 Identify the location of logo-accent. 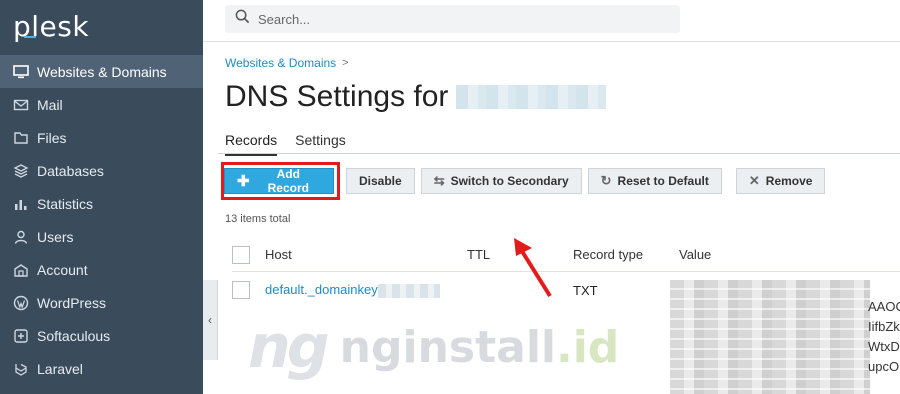
(30, 37).